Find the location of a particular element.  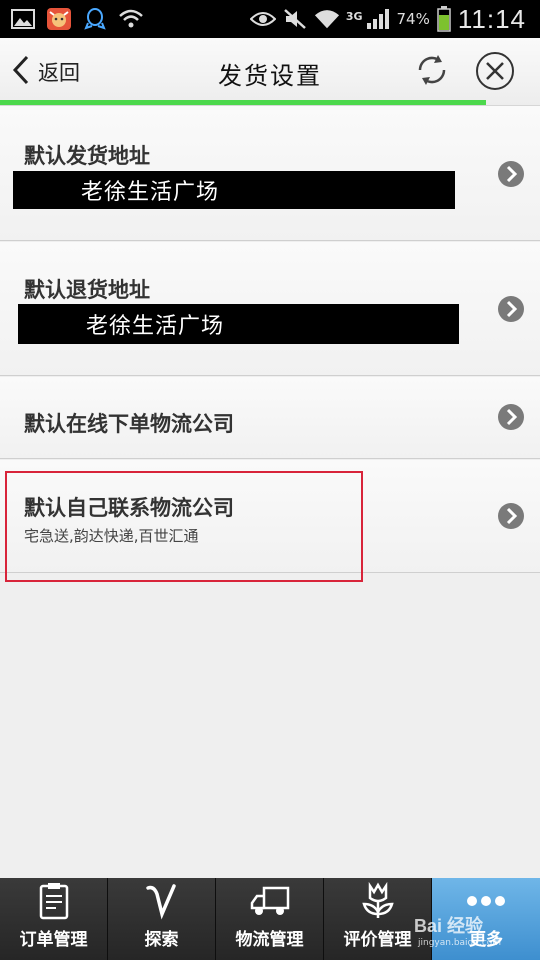

tab-label: 评价管理 is located at coordinates (377, 940).